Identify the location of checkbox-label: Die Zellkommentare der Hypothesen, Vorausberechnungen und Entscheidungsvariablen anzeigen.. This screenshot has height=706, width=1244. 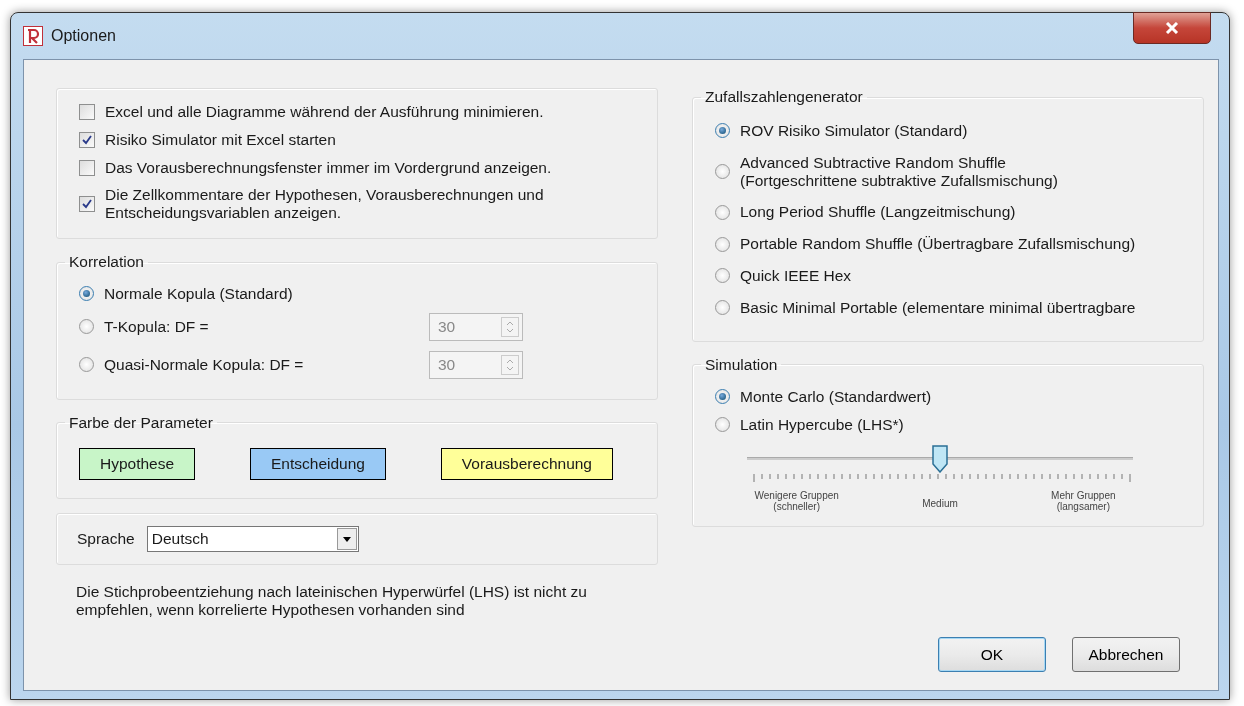
(325, 204).